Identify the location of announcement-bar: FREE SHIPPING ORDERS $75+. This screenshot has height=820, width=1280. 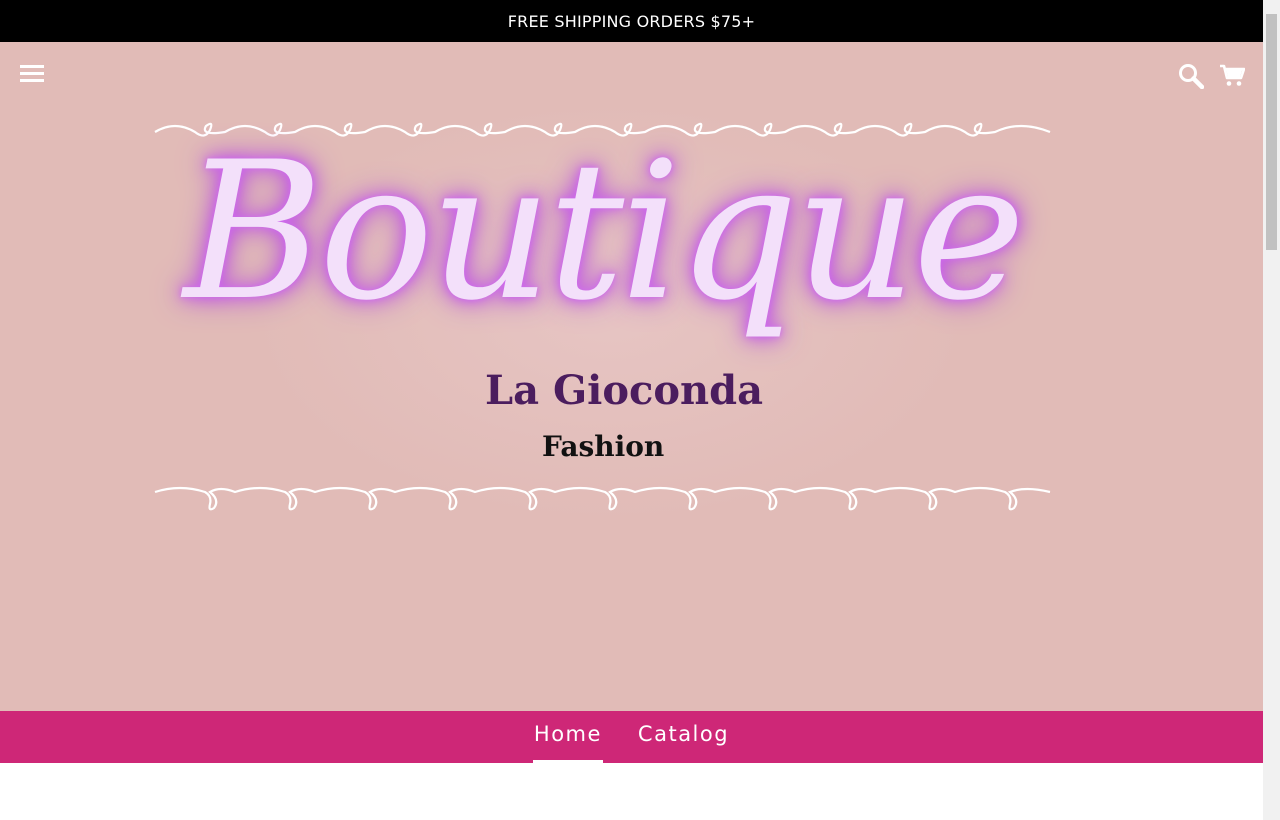
(631, 21).